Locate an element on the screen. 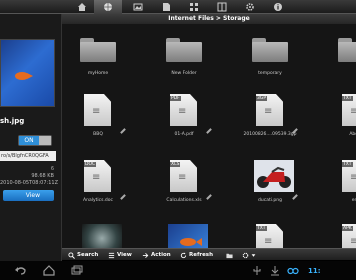  folder-item: temporary is located at coordinates (270, 56).